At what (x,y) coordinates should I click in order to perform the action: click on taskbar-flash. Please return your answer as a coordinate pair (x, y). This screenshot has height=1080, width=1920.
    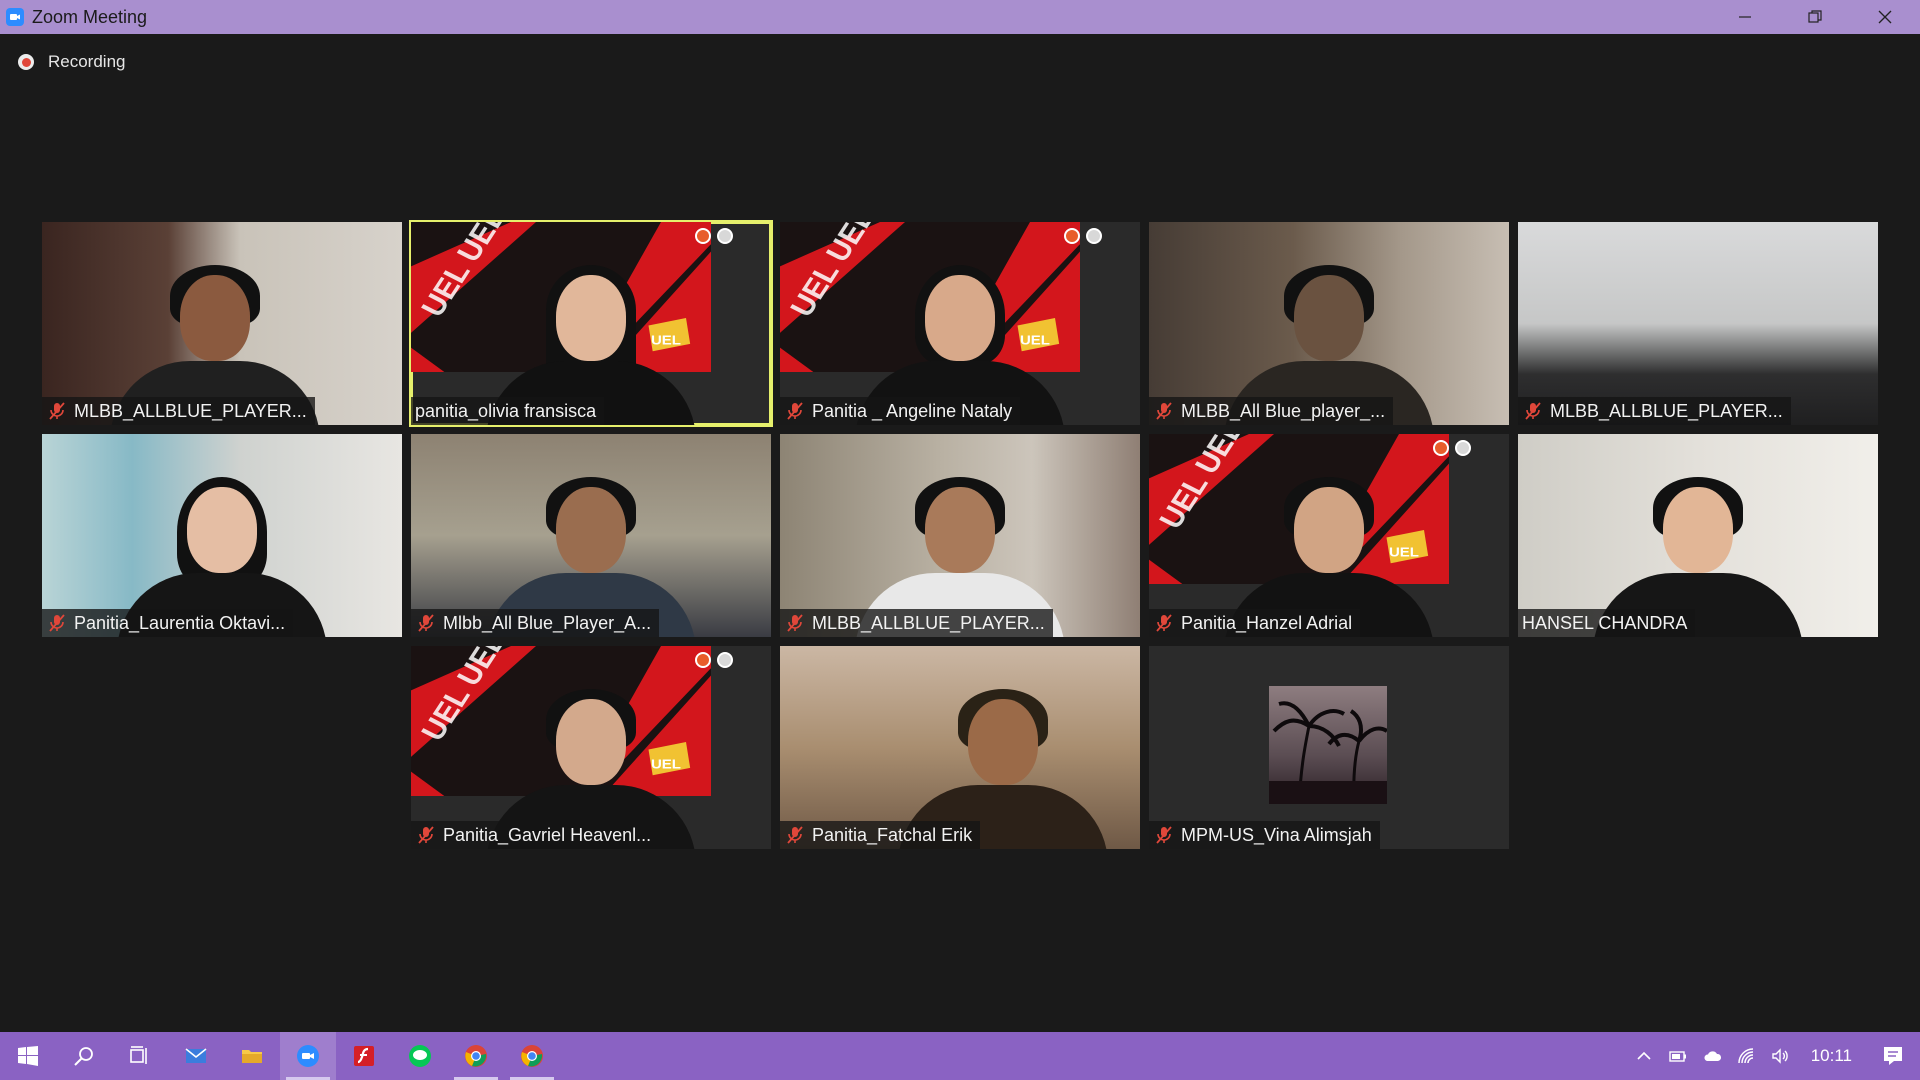
    Looking at the image, I should click on (364, 1056).